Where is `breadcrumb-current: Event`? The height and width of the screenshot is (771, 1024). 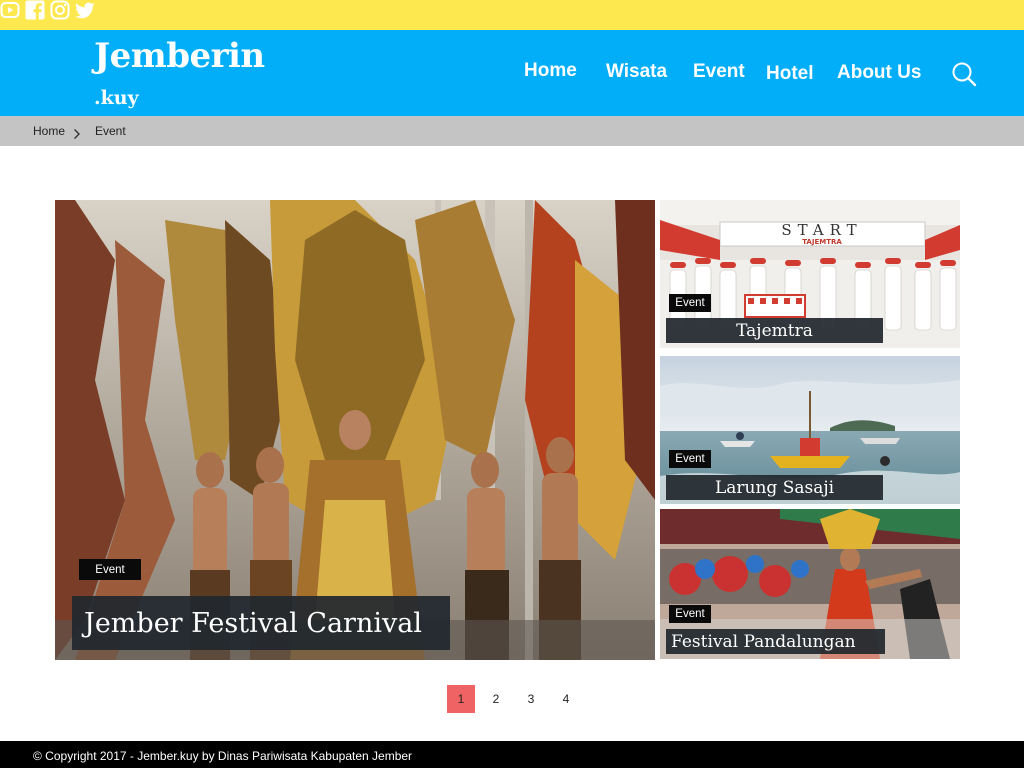 breadcrumb-current: Event is located at coordinates (110, 131).